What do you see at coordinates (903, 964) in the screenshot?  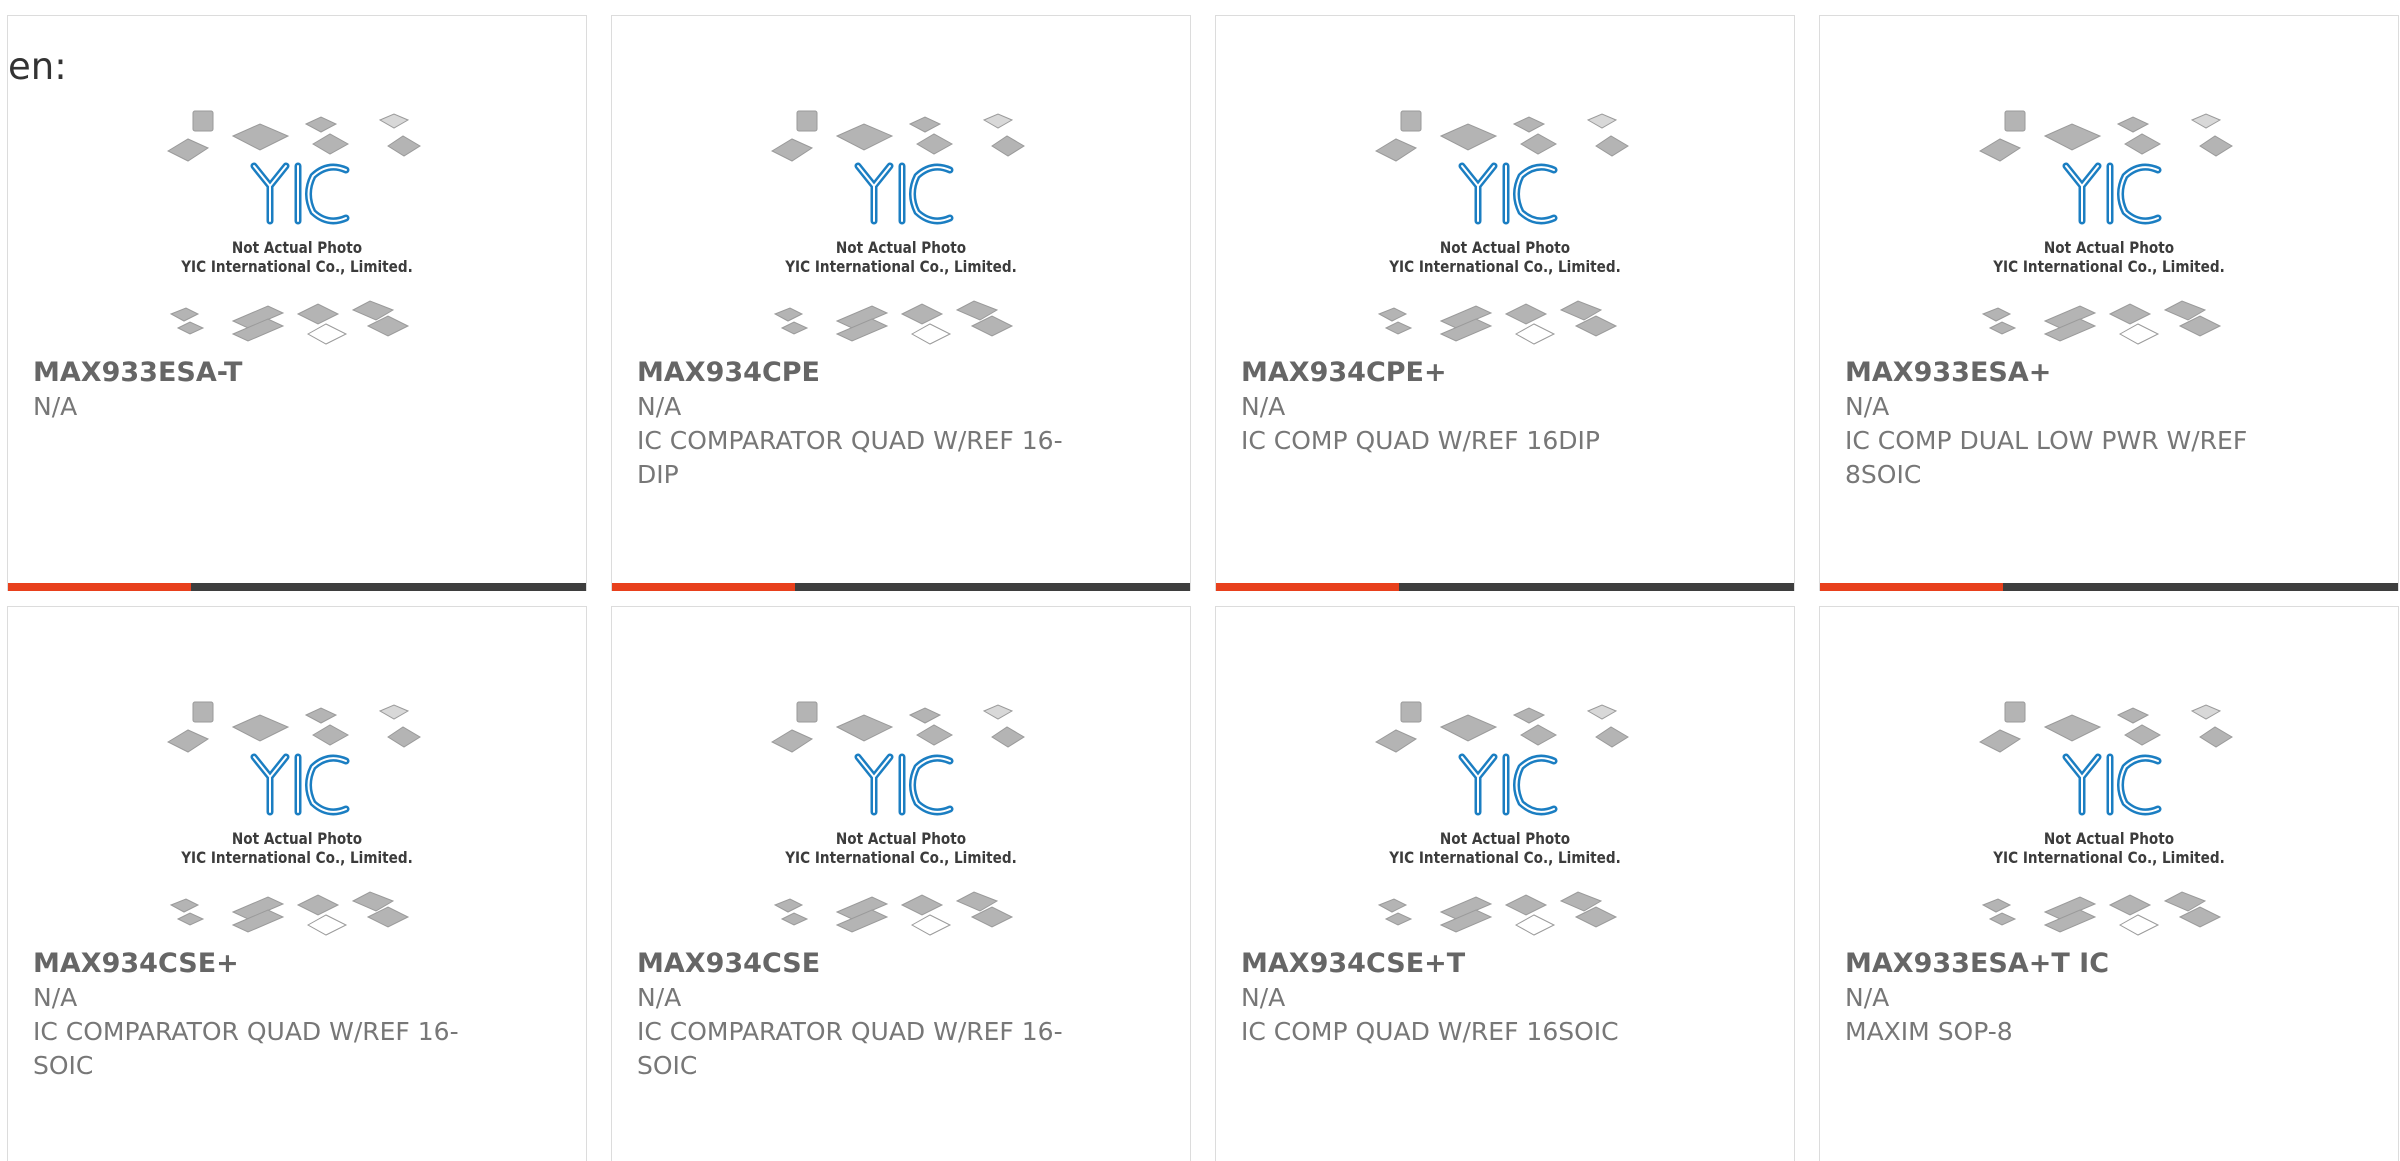 I see `part-number-link: MAX934CSE` at bounding box center [903, 964].